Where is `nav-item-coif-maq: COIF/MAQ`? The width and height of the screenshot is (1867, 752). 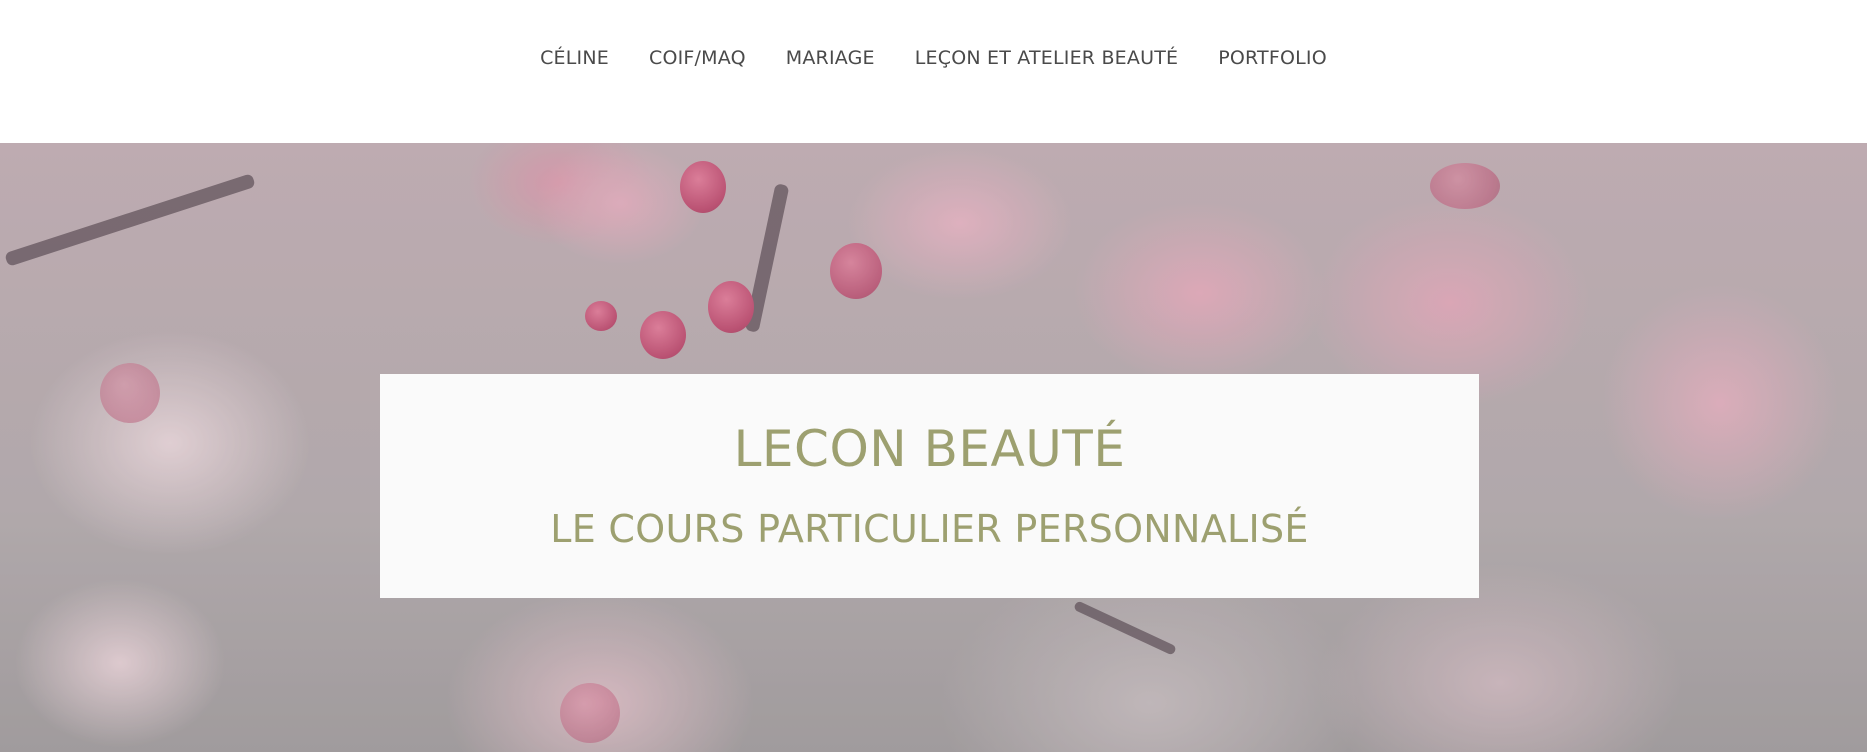 nav-item-coif-maq: COIF/MAQ is located at coordinates (697, 58).